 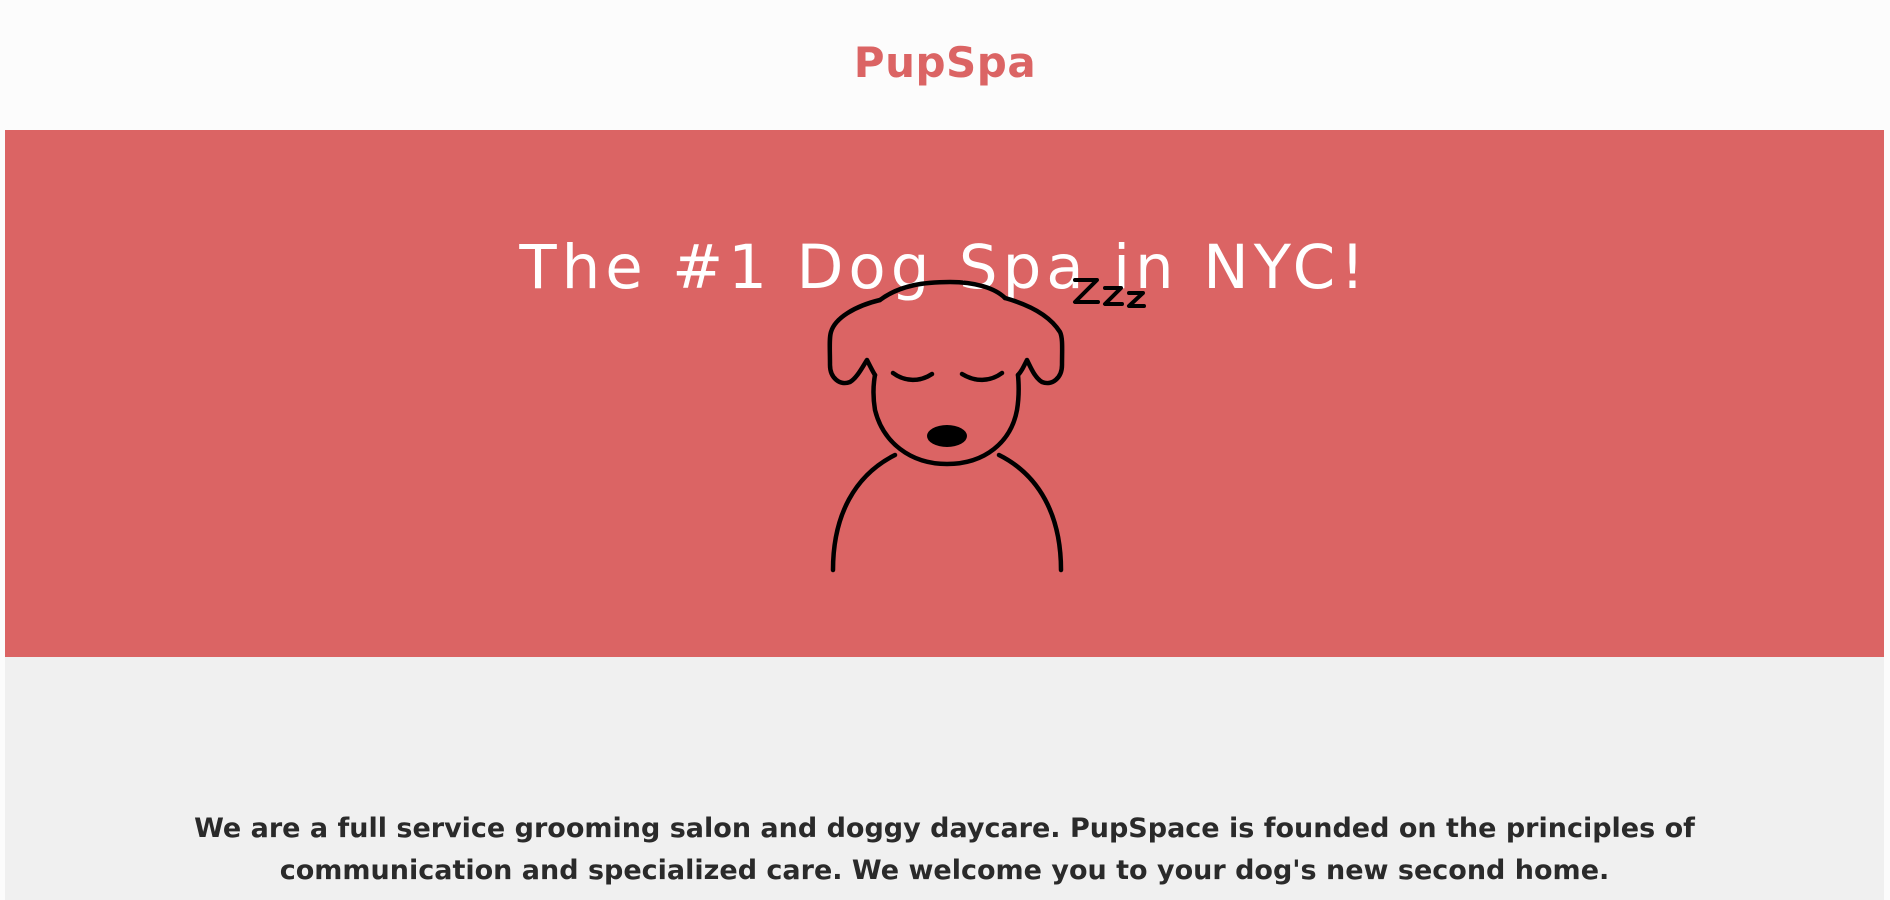 I want to click on zzz-icon, so click(x=1109, y=293).